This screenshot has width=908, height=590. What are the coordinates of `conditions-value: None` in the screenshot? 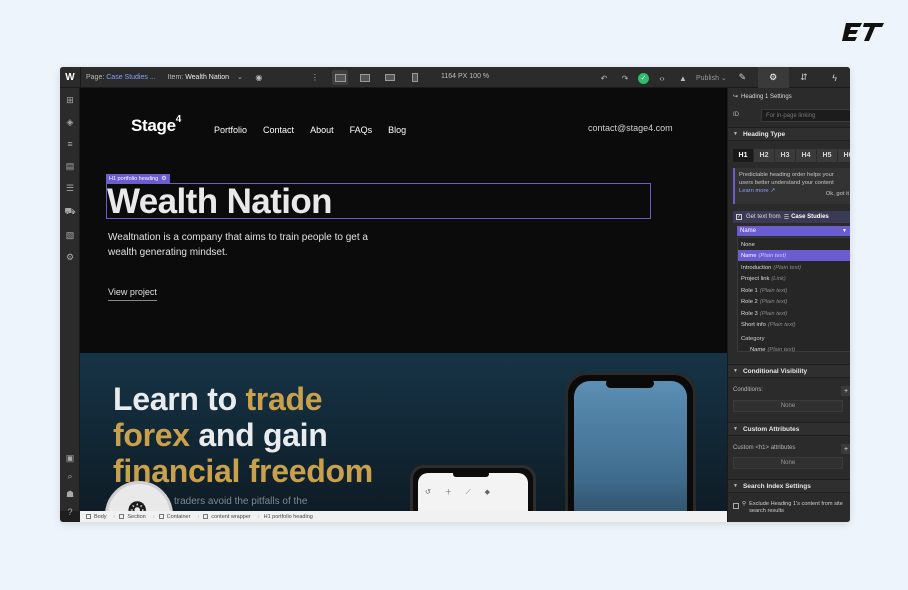 It's located at (788, 406).